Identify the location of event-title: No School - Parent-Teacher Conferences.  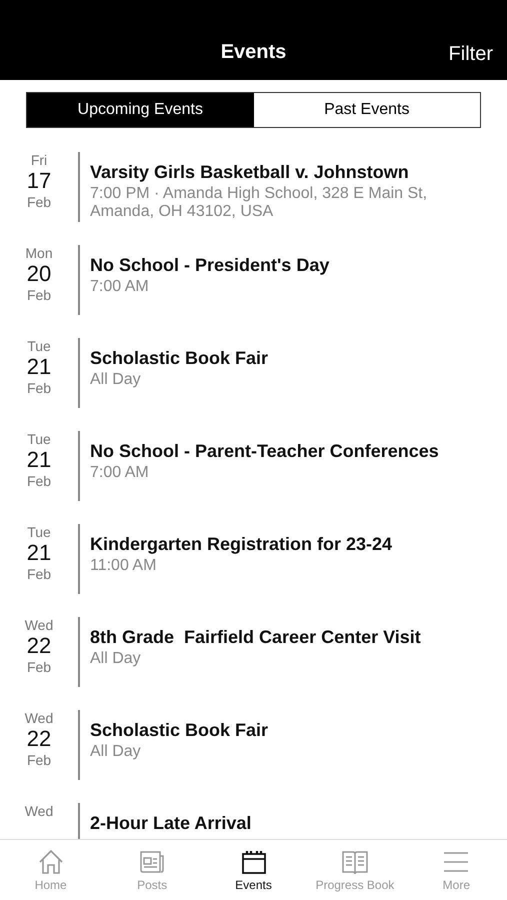
(264, 451).